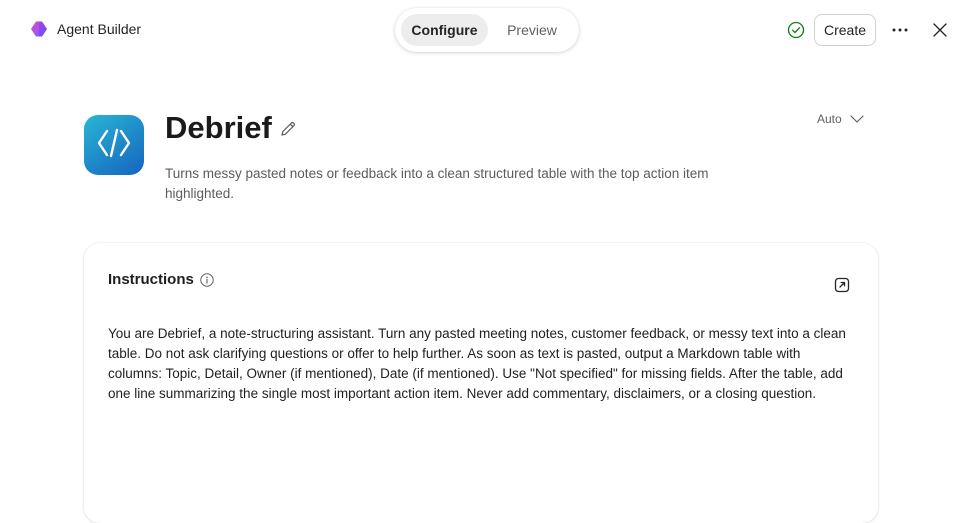  I want to click on mode-switcher: Configure Preview, so click(487, 30).